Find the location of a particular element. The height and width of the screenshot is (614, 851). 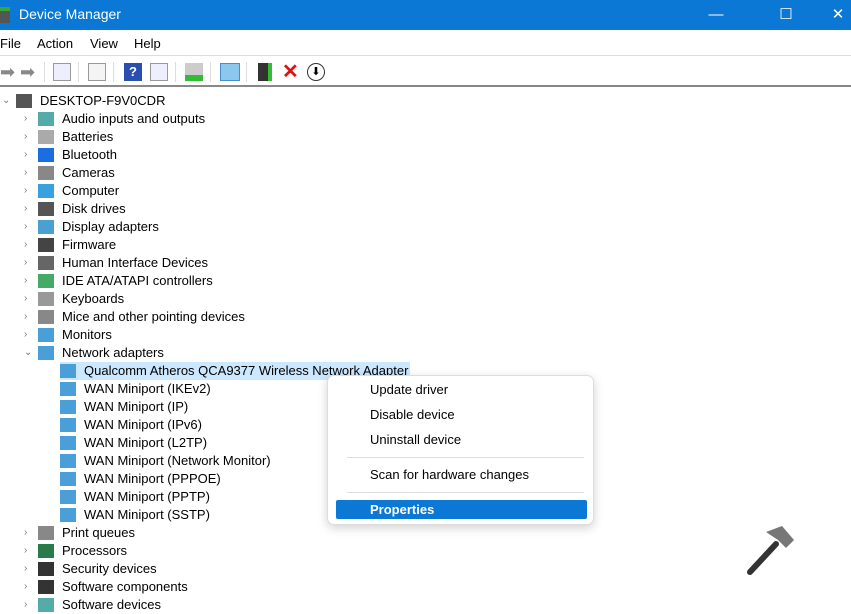

menu-item-update-driver: Update driver is located at coordinates (461, 389).